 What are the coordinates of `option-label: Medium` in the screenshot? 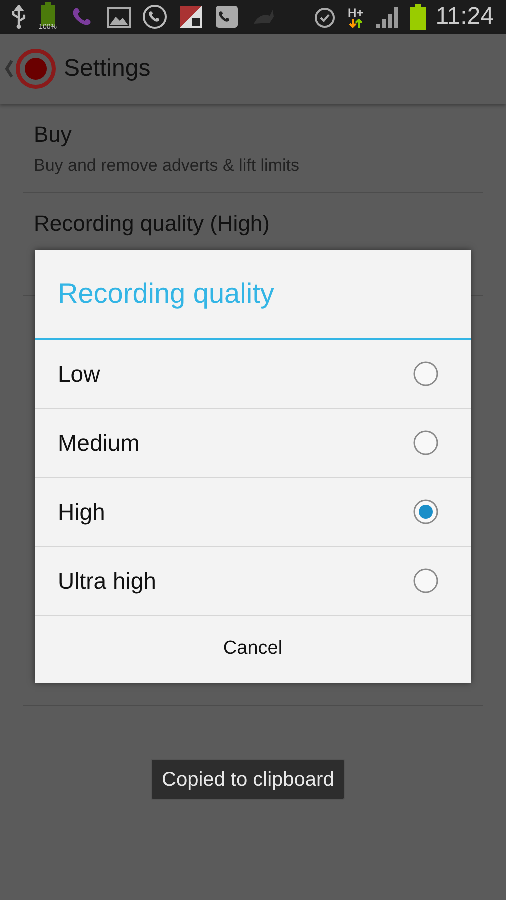 It's located at (99, 443).